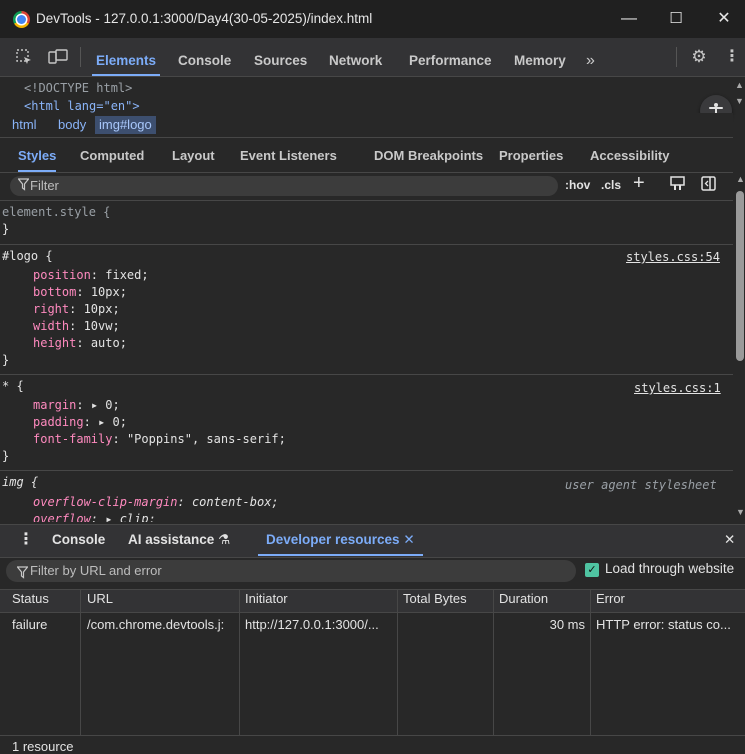 This screenshot has height=754, width=745. I want to click on devres-filter-placeholder: Filter by URL and error, so click(96, 570).